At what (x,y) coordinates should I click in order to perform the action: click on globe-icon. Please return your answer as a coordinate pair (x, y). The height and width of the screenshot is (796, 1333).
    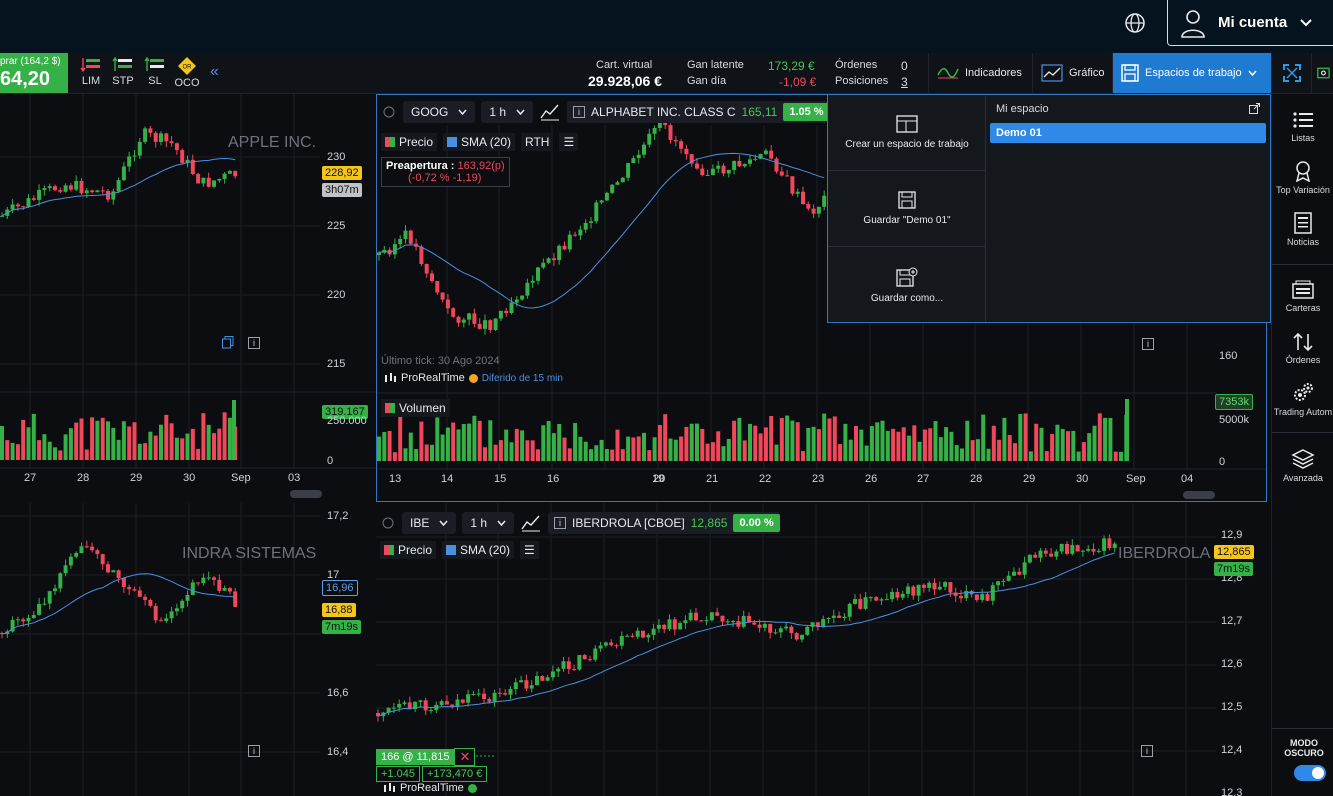
    Looking at the image, I should click on (1135, 23).